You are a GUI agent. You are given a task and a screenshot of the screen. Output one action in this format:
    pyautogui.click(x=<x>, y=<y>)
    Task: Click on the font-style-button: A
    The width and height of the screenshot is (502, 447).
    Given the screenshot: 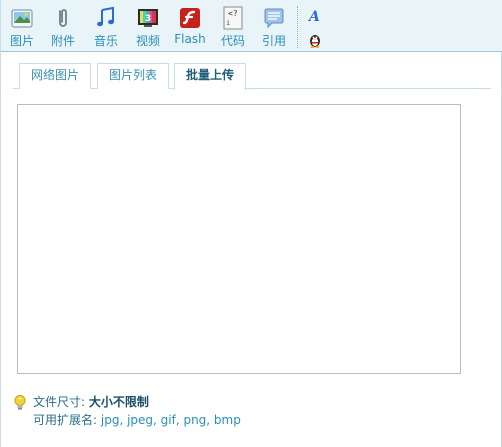 What is the action you would take?
    pyautogui.click(x=315, y=17)
    